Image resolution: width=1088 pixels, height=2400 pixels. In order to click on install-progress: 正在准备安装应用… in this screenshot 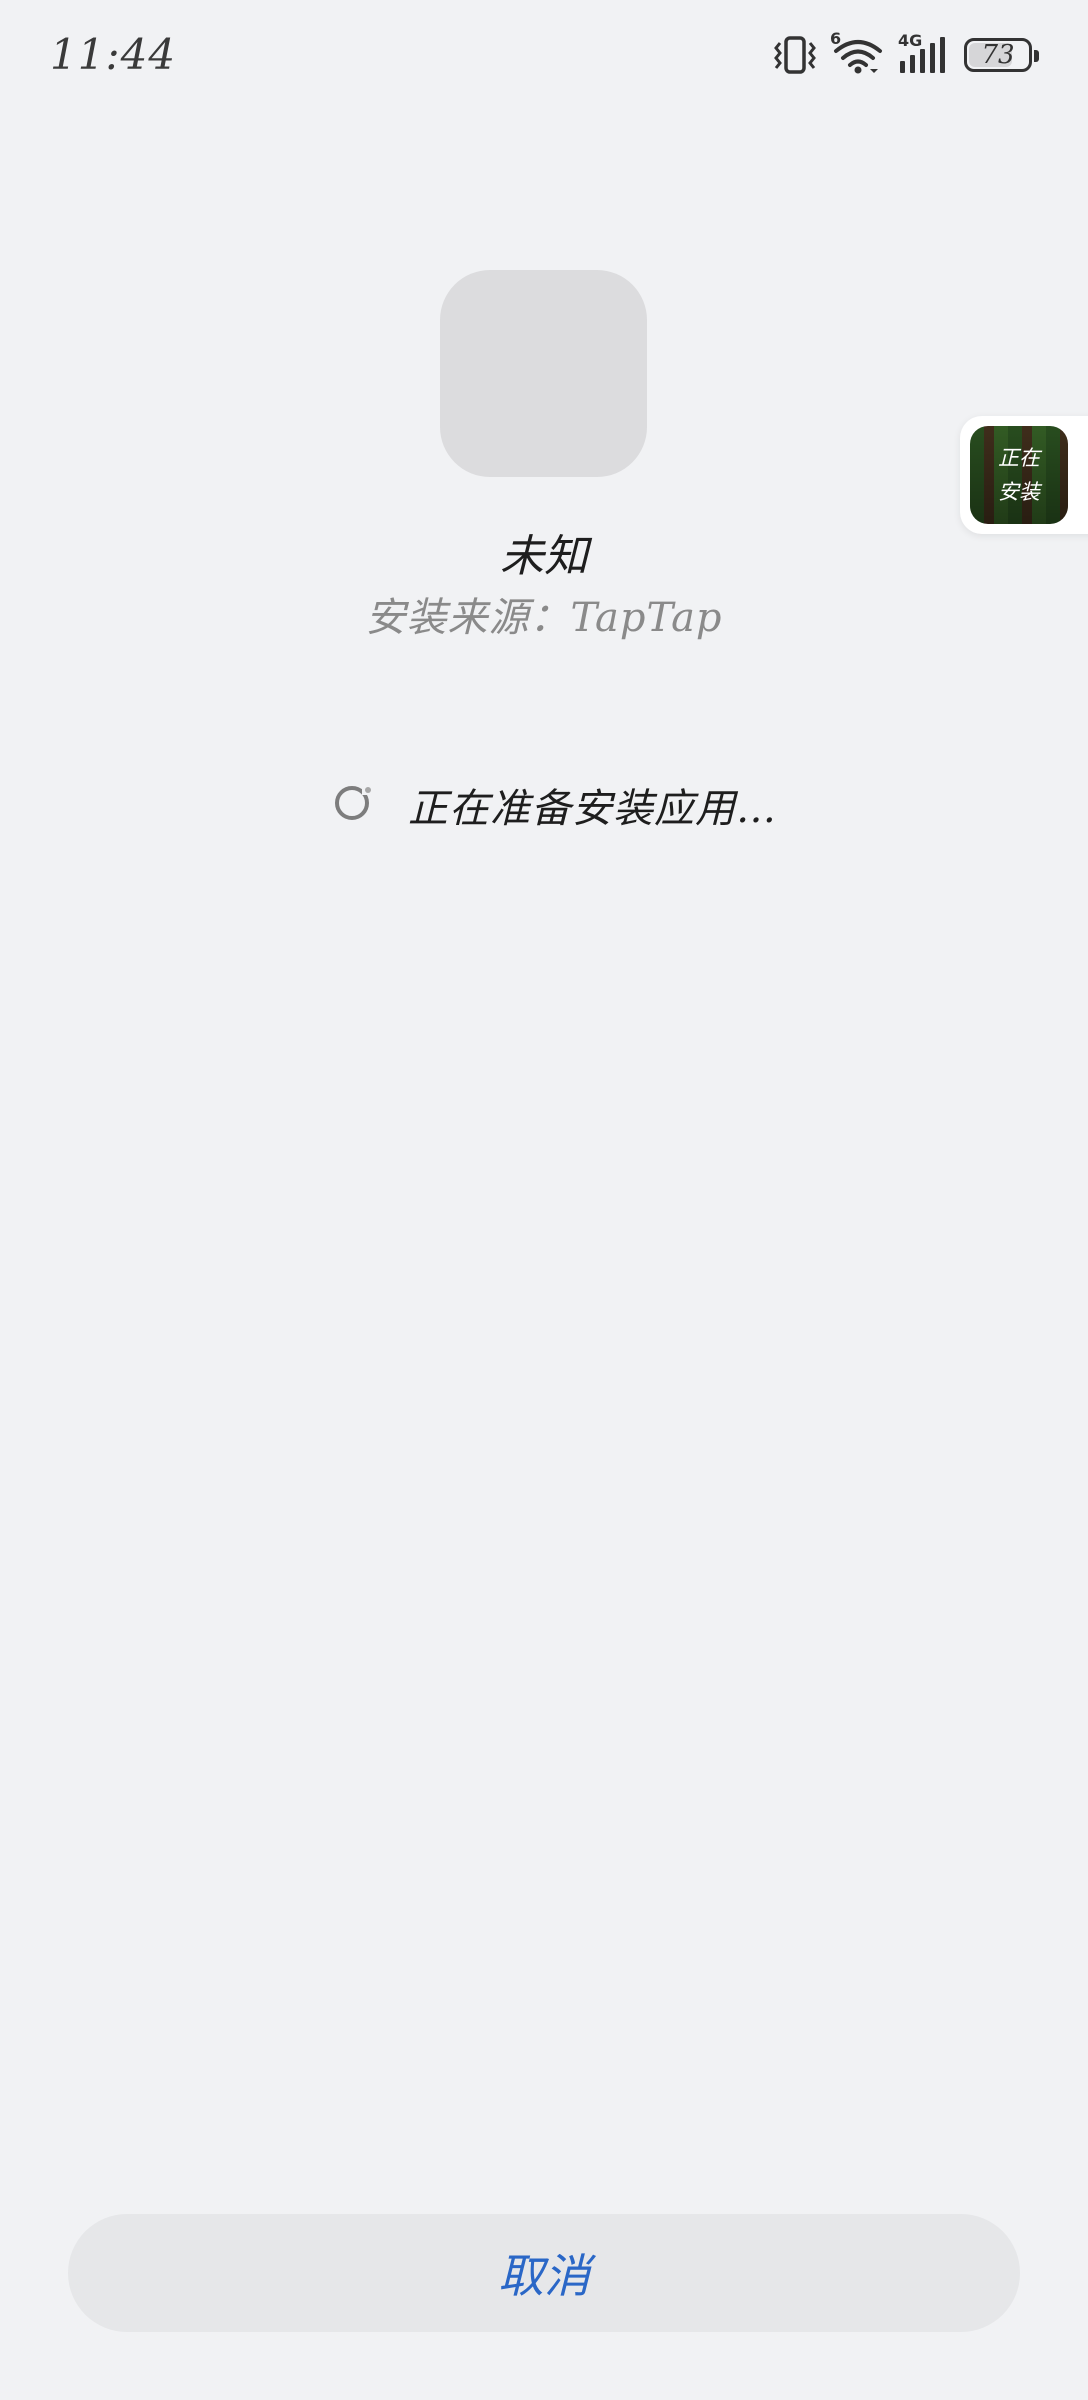, I will do `click(555, 806)`.